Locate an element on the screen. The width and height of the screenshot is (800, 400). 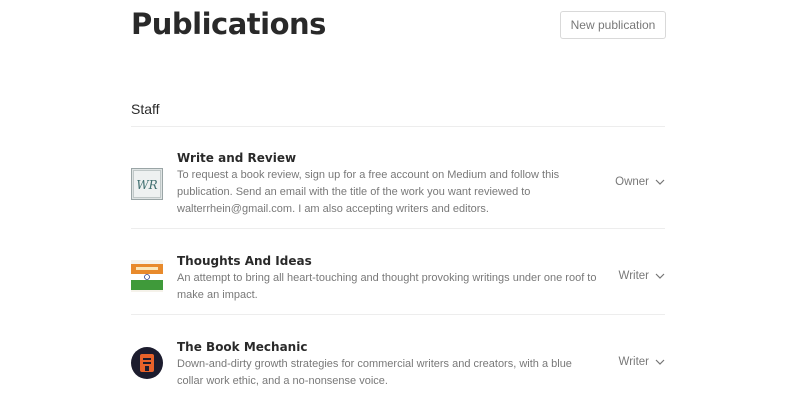
avatar-text: WR is located at coordinates (146, 185).